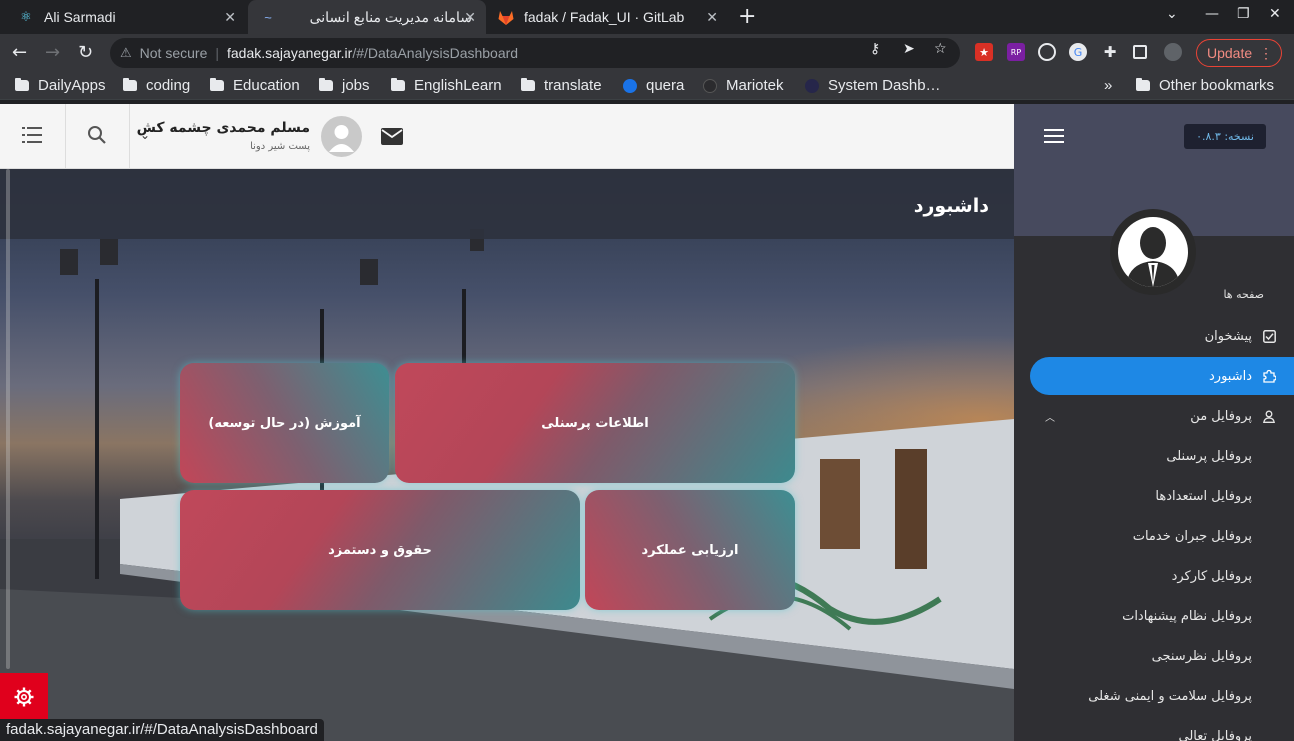  I want to click on sidebar-item-survey-profile: پروفایل نظرسنجی, so click(1162, 656).